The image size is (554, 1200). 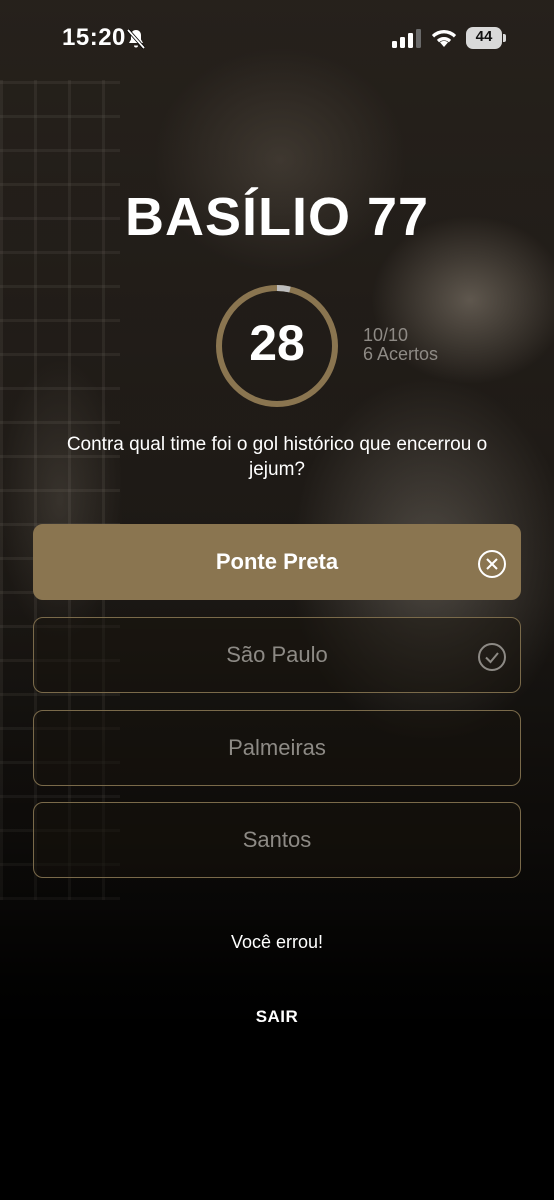 I want to click on bell-slash-icon, so click(x=136, y=39).